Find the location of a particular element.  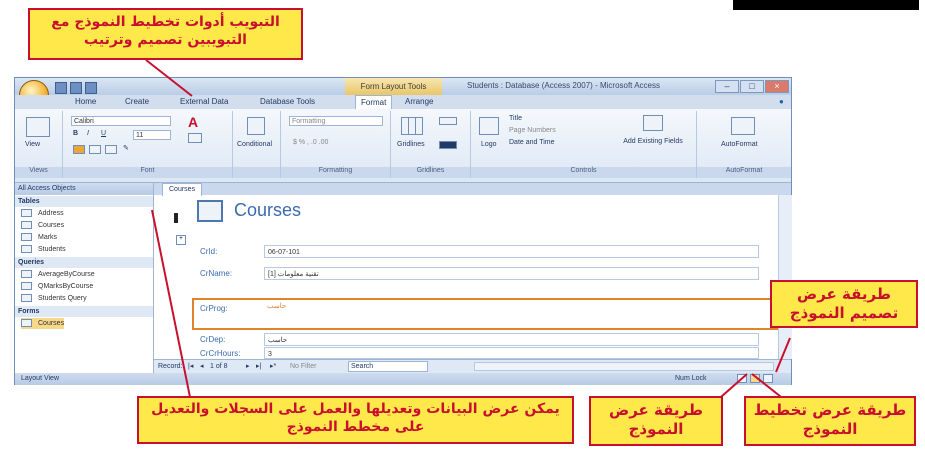

callout-form-view: طريقة عرض النموذج is located at coordinates (656, 421).